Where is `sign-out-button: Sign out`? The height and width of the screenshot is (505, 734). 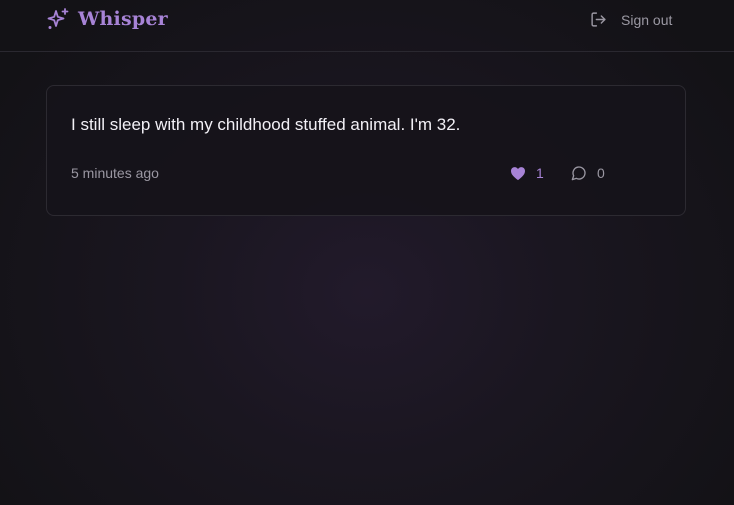 sign-out-button: Sign out is located at coordinates (631, 19).